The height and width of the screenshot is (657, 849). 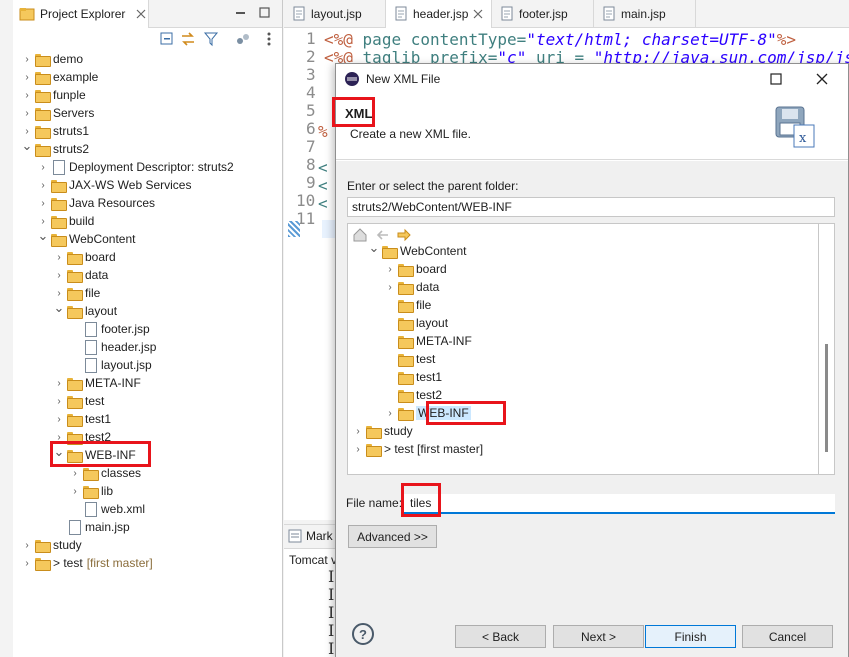 What do you see at coordinates (110, 365) in the screenshot?
I see `tree-item: layout.jsp` at bounding box center [110, 365].